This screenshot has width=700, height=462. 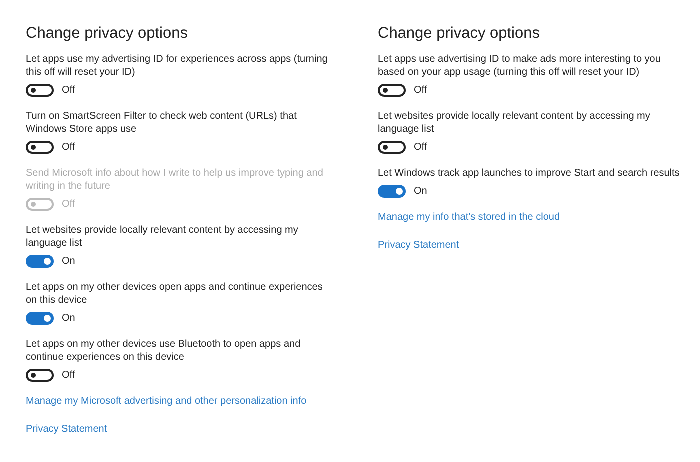 What do you see at coordinates (177, 66) in the screenshot?
I see `option-label: Let apps use my advertising ID for experiences across apps (turning this off will reset your ID)` at bounding box center [177, 66].